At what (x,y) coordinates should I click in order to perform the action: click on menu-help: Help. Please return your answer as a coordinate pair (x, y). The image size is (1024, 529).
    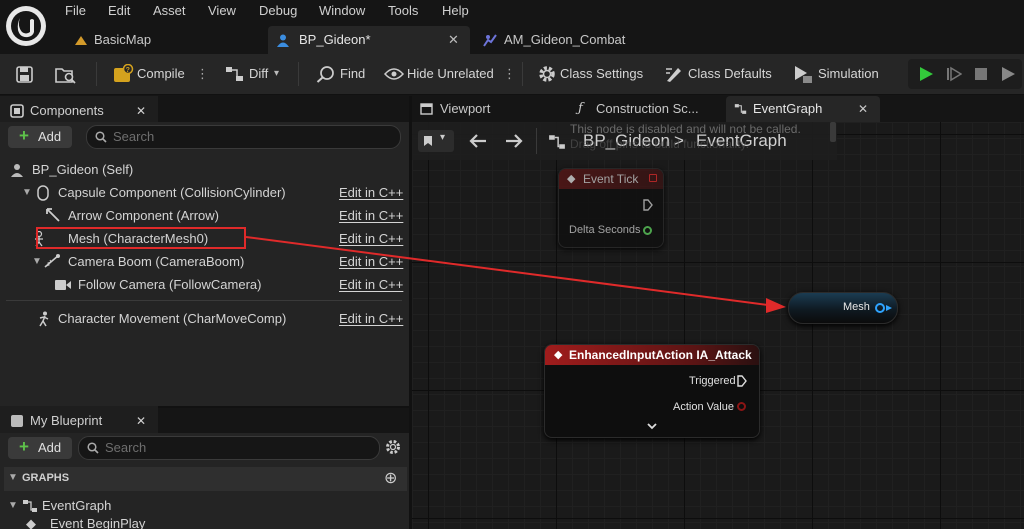
    Looking at the image, I should click on (455, 10).